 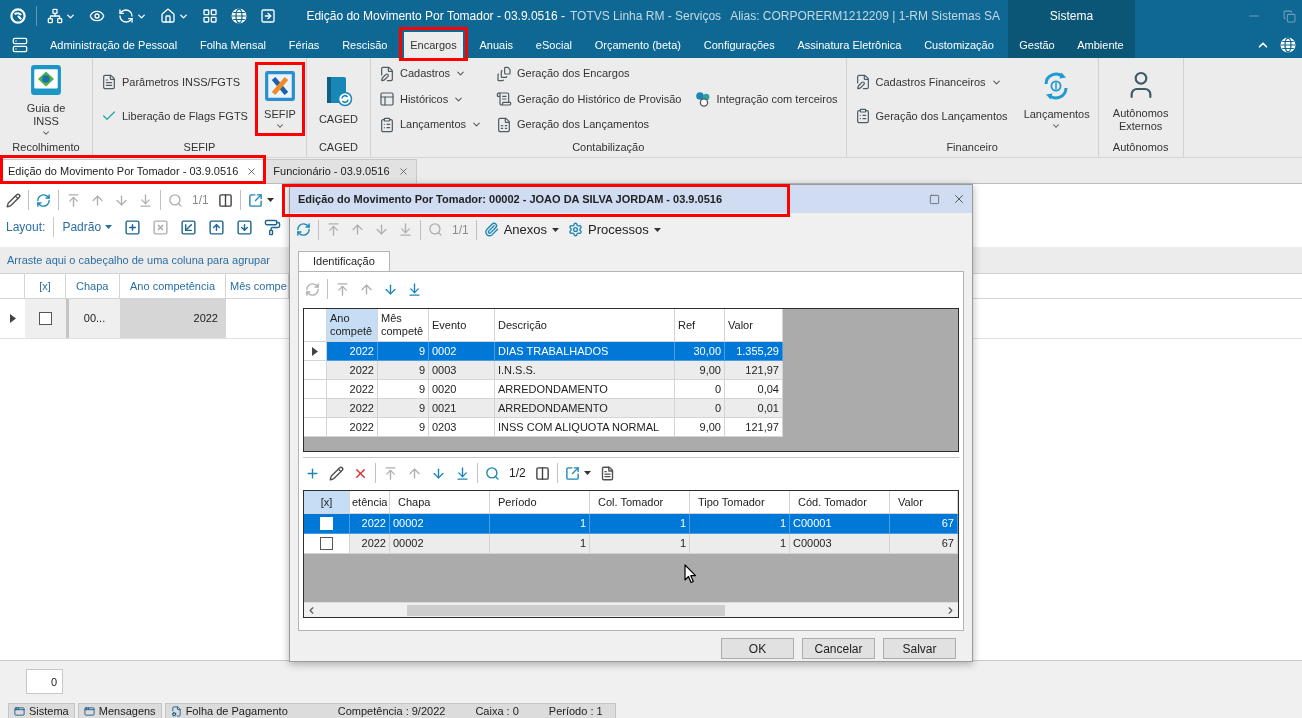 What do you see at coordinates (757, 648) in the screenshot?
I see `dialog-button: OK` at bounding box center [757, 648].